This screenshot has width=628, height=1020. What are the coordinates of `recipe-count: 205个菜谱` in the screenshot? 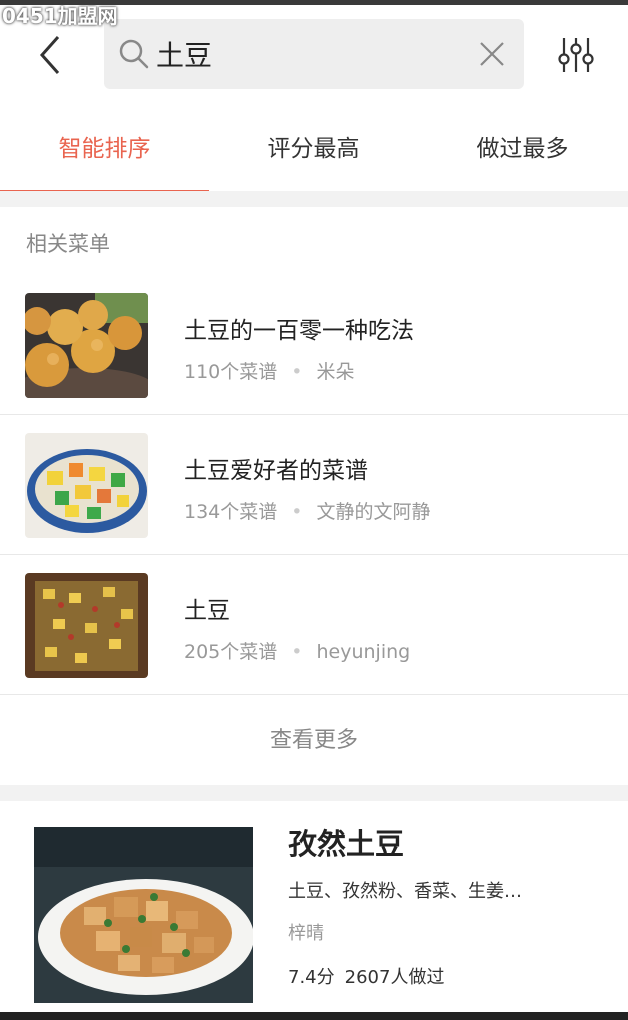 It's located at (231, 652).